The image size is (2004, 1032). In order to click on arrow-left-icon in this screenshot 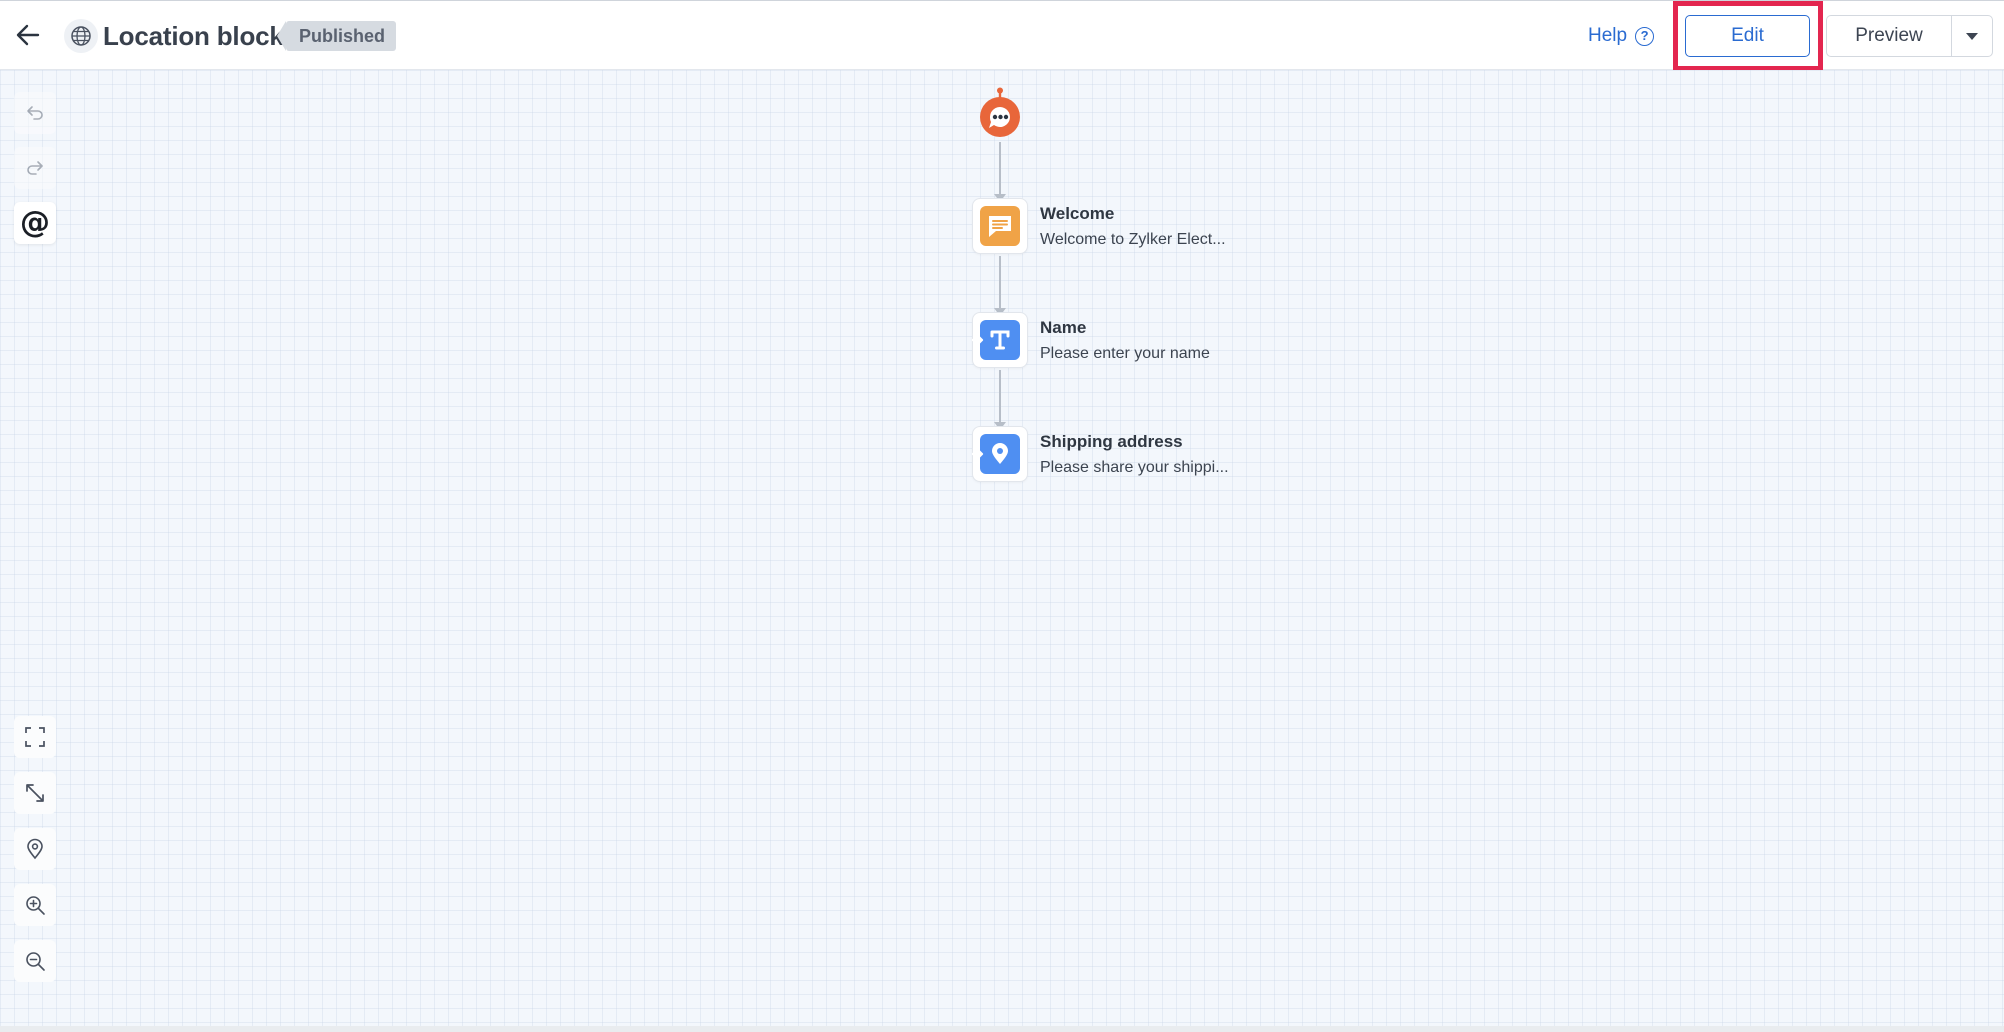, I will do `click(28, 35)`.